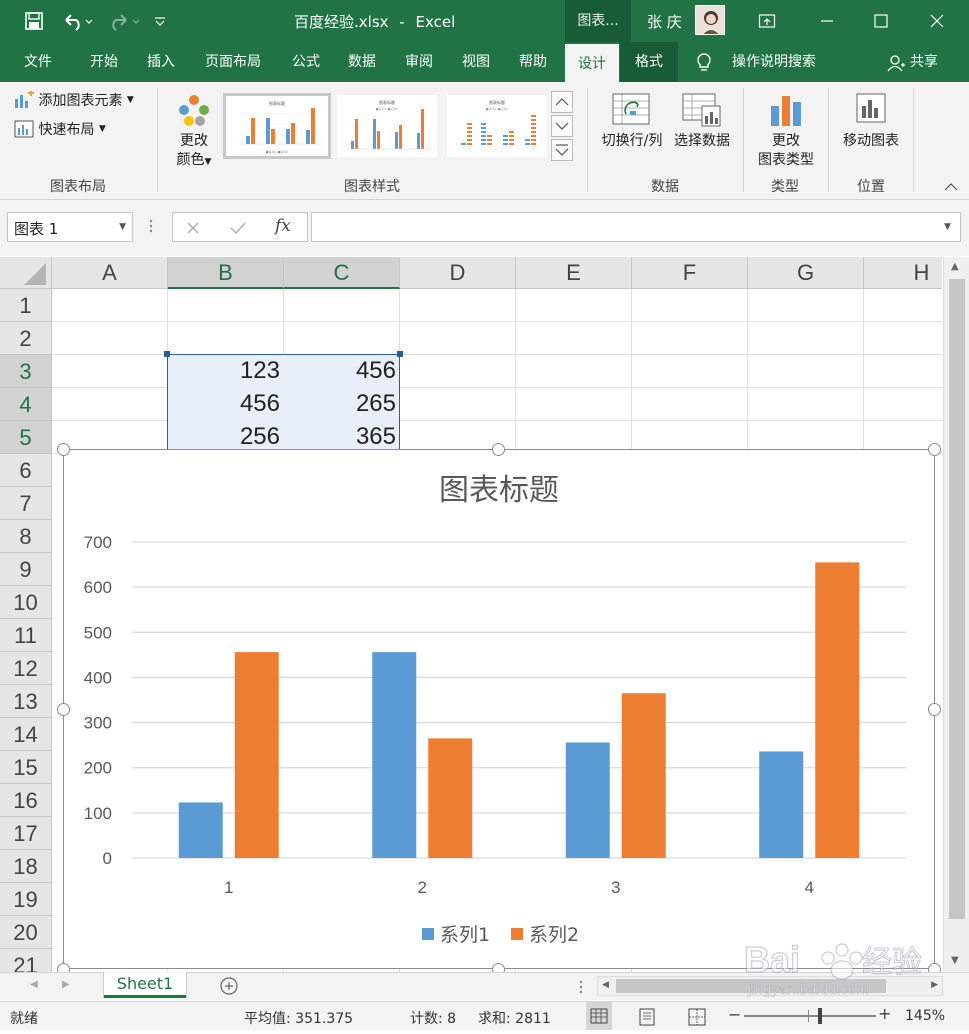 The image size is (969, 1034). Describe the element at coordinates (26, 503) in the screenshot. I see `row-header: 7` at that location.